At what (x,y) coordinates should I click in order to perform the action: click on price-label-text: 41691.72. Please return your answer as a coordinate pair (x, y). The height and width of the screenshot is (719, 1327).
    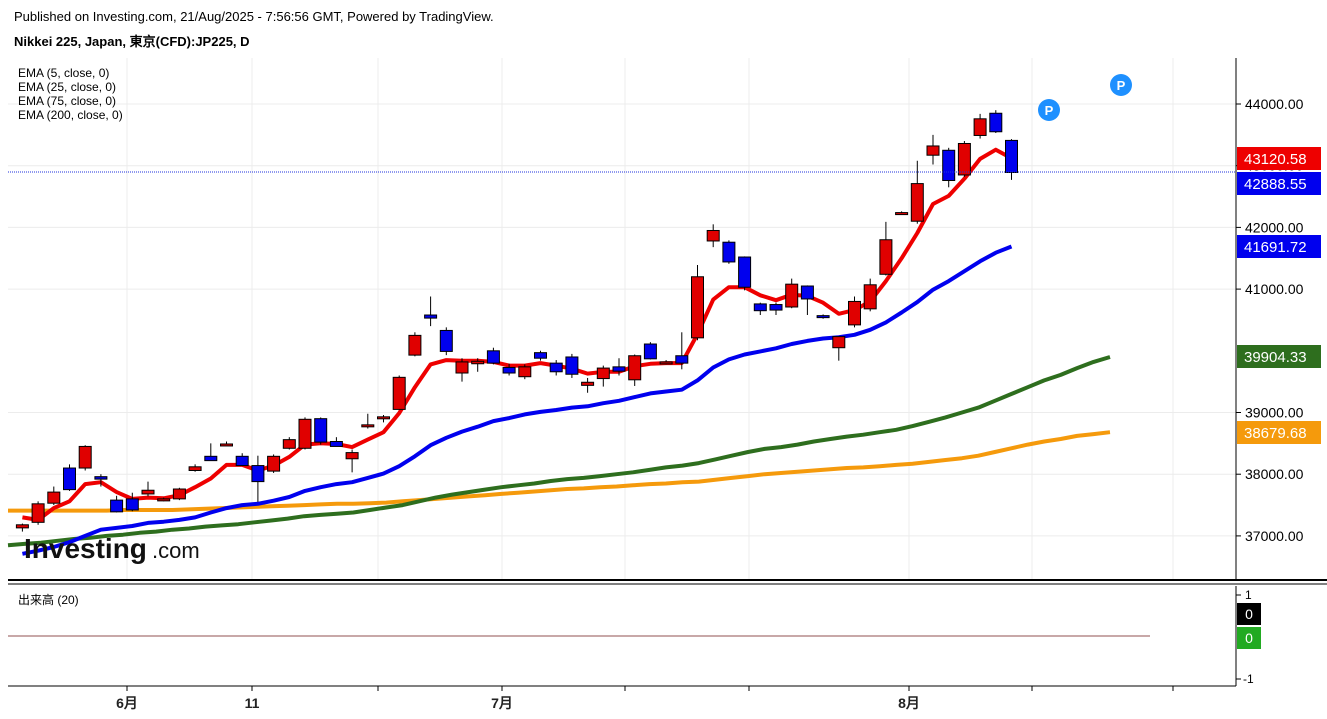
    Looking at the image, I should click on (1275, 247).